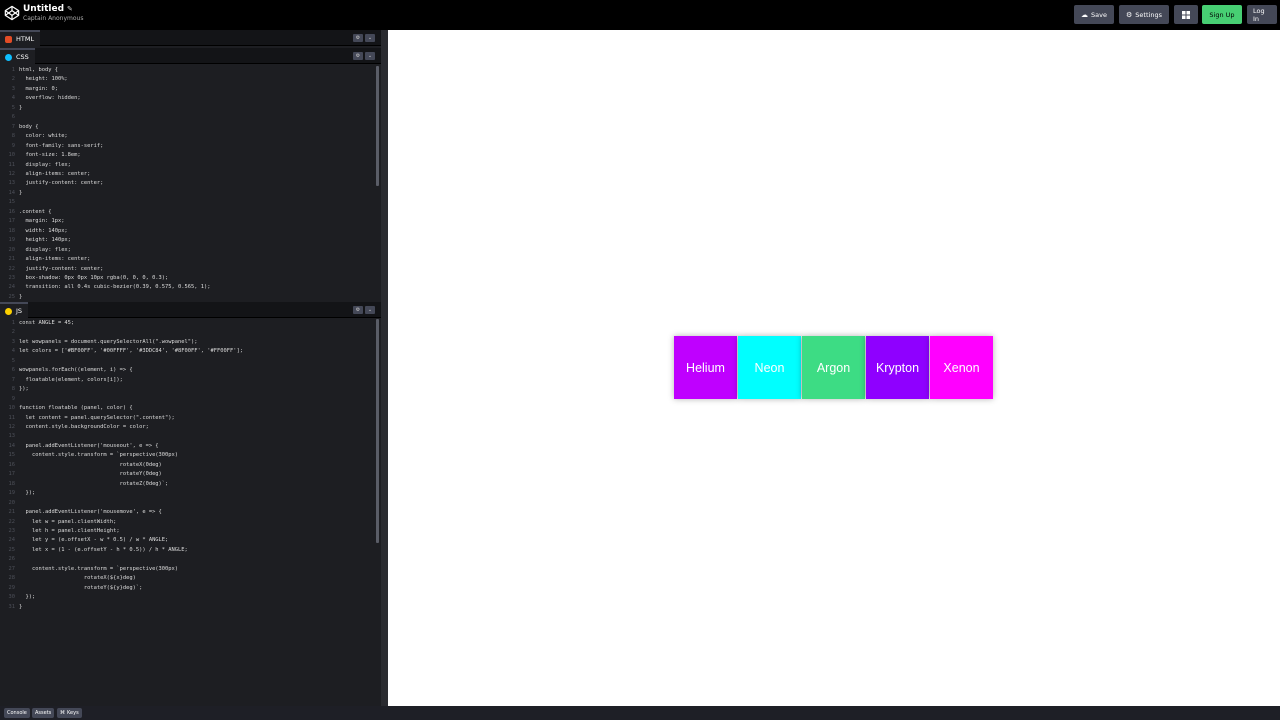 Image resolution: width=1280 pixels, height=720 pixels. Describe the element at coordinates (20, 38) in the screenshot. I see `tab-html: HTML` at that location.